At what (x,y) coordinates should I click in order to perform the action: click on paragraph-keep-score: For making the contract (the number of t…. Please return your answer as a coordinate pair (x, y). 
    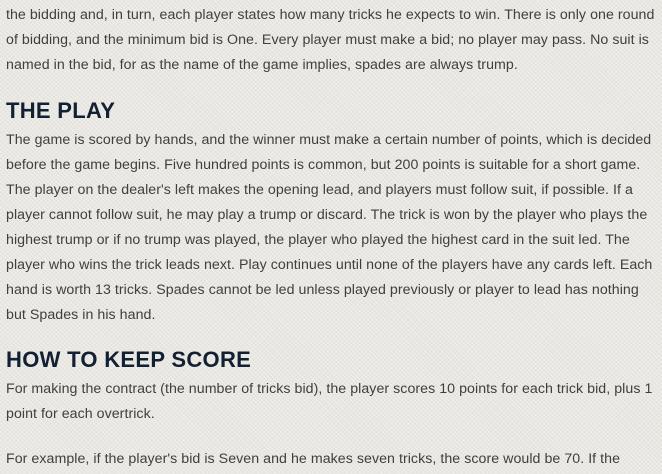
    Looking at the image, I should click on (329, 401).